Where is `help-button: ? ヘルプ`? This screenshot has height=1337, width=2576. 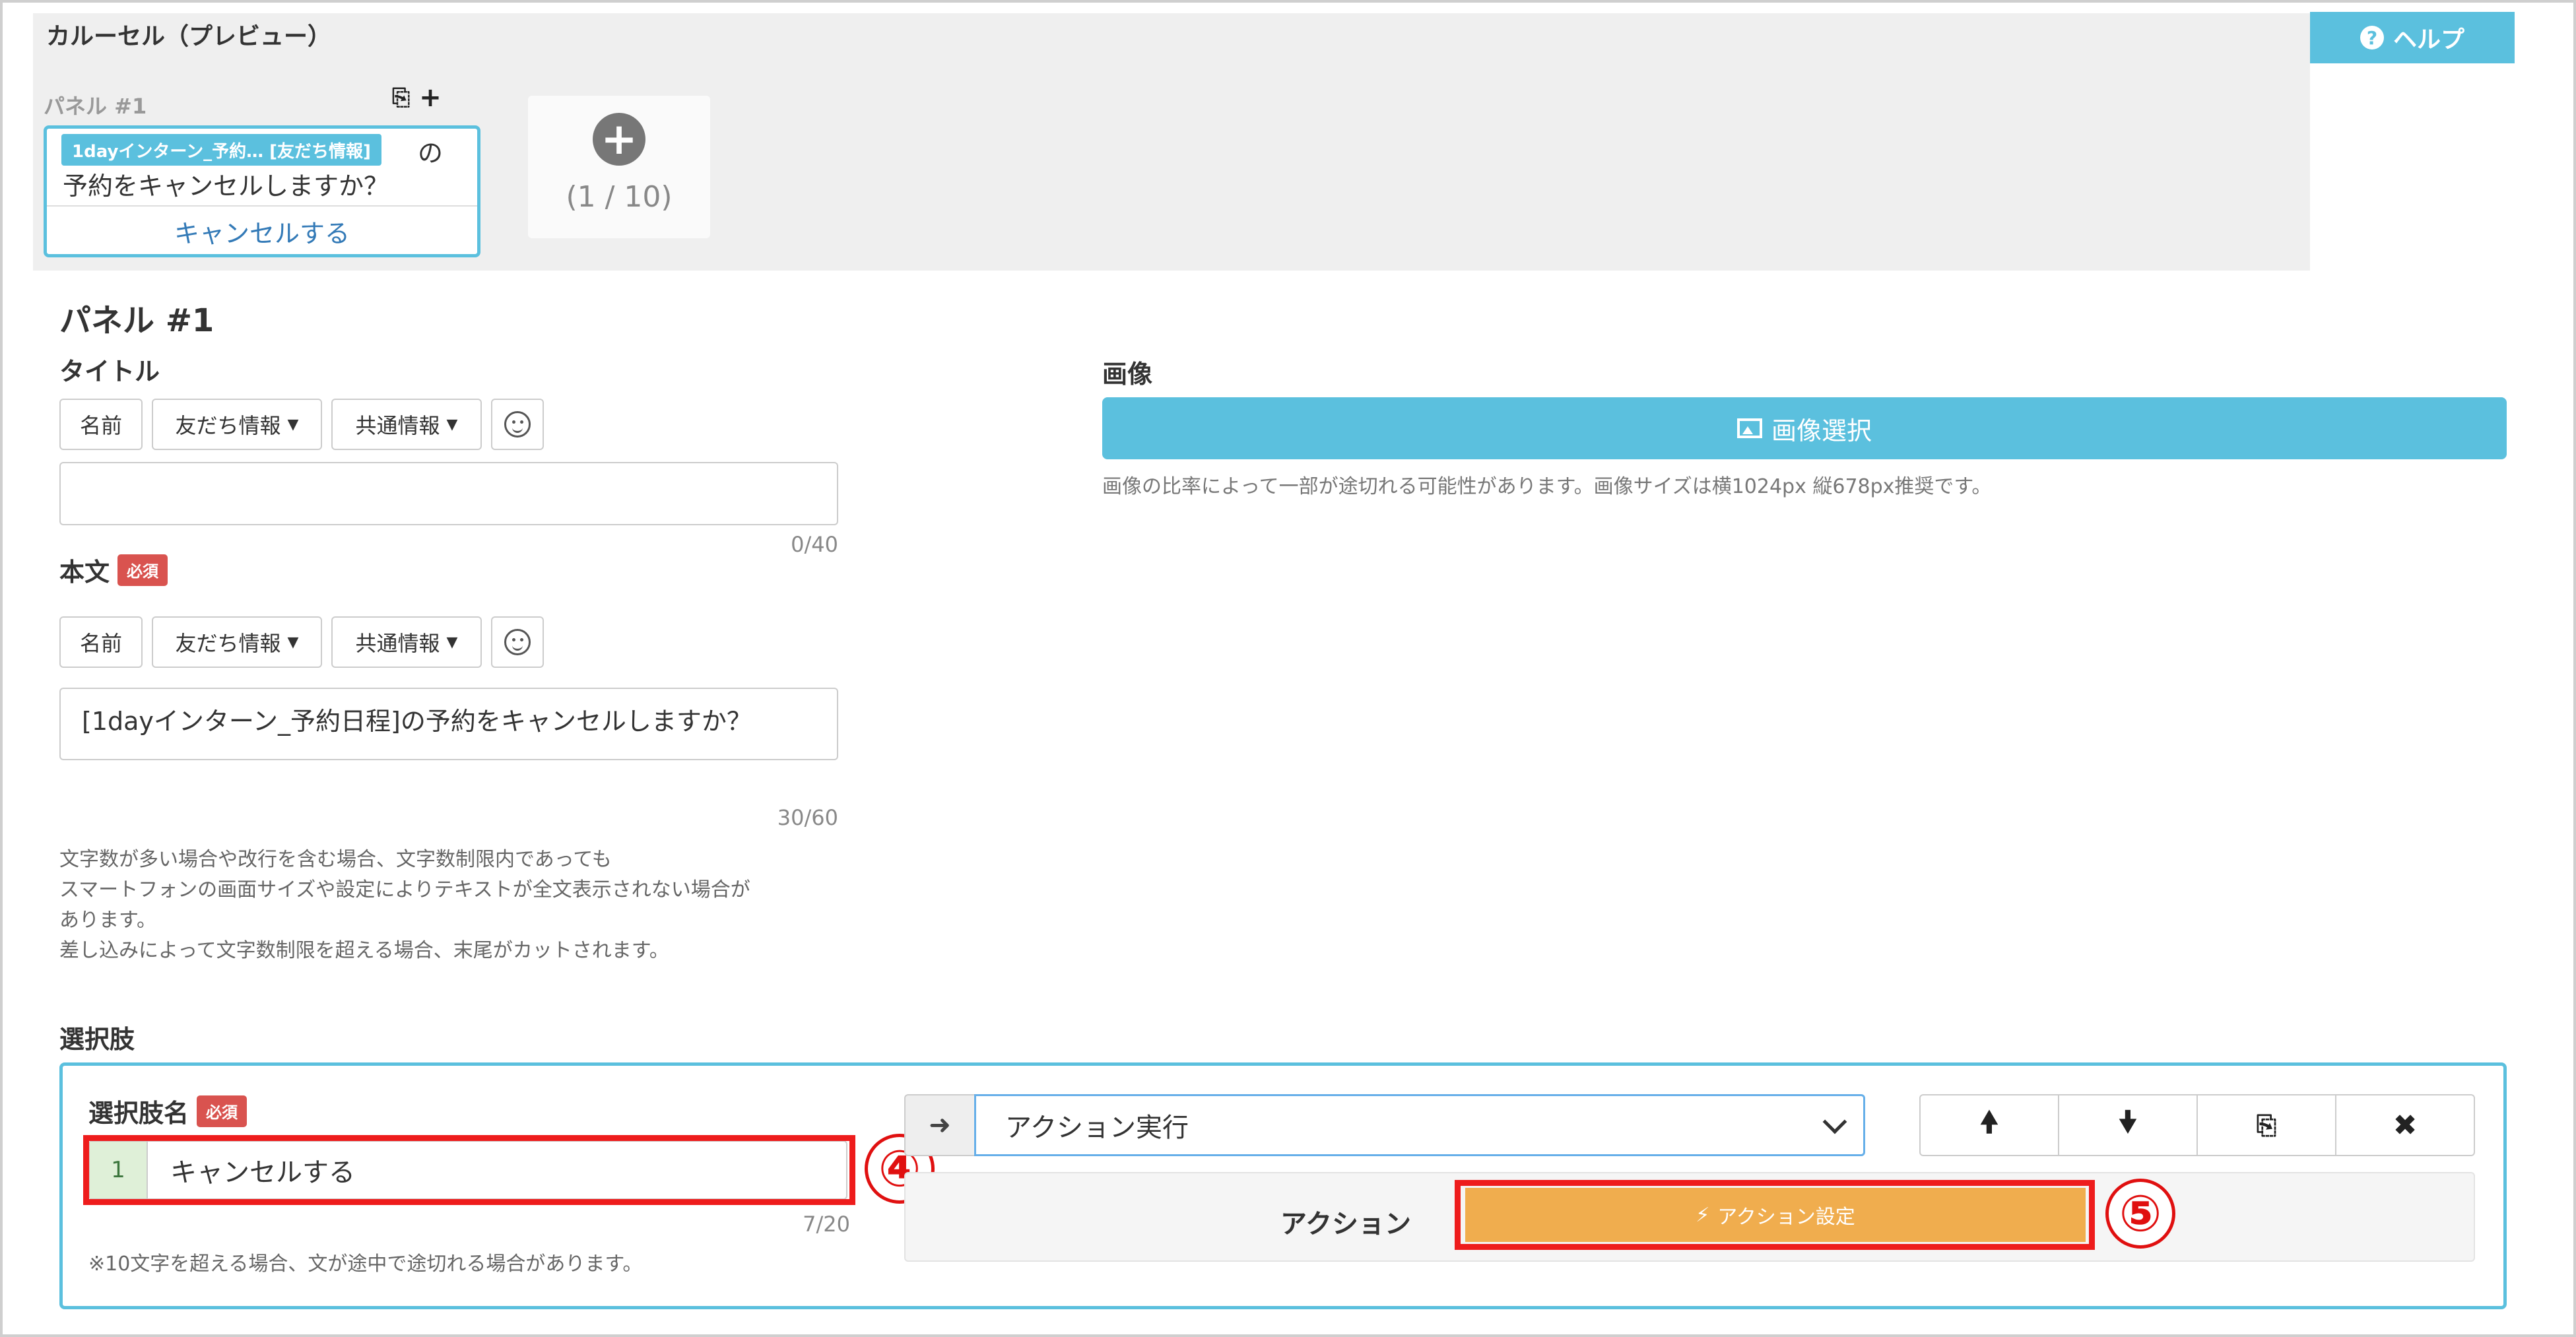 help-button: ? ヘルプ is located at coordinates (2412, 37).